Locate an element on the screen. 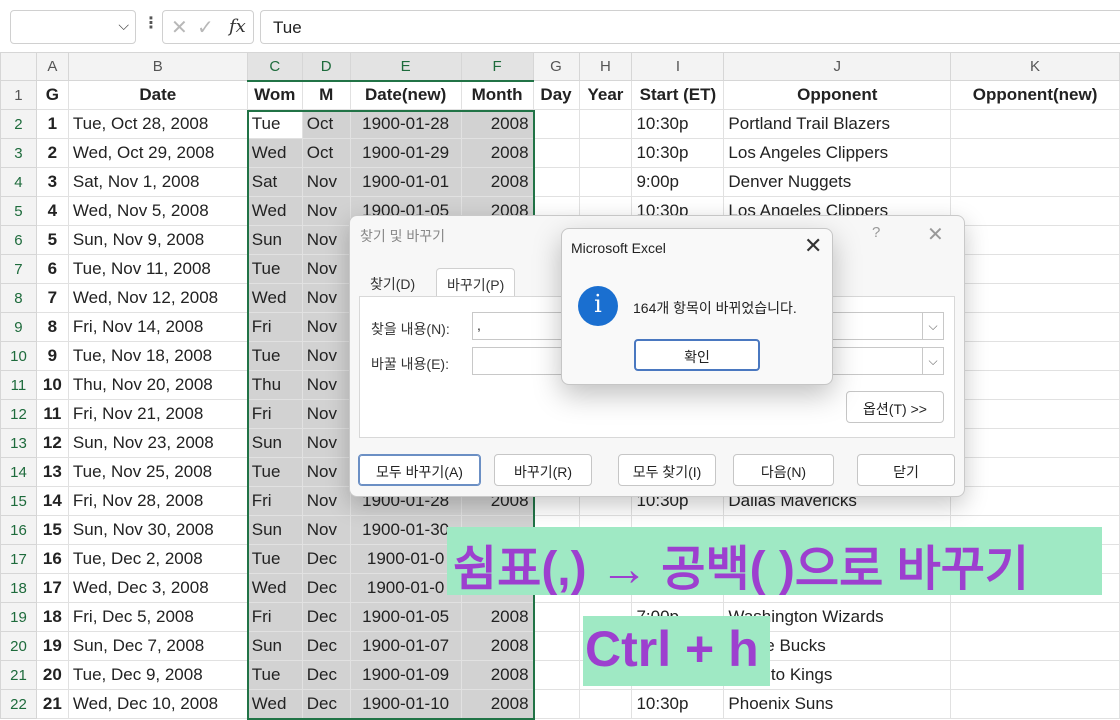  cell-date: Wed, Oct 29, 2008 is located at coordinates (157, 153).